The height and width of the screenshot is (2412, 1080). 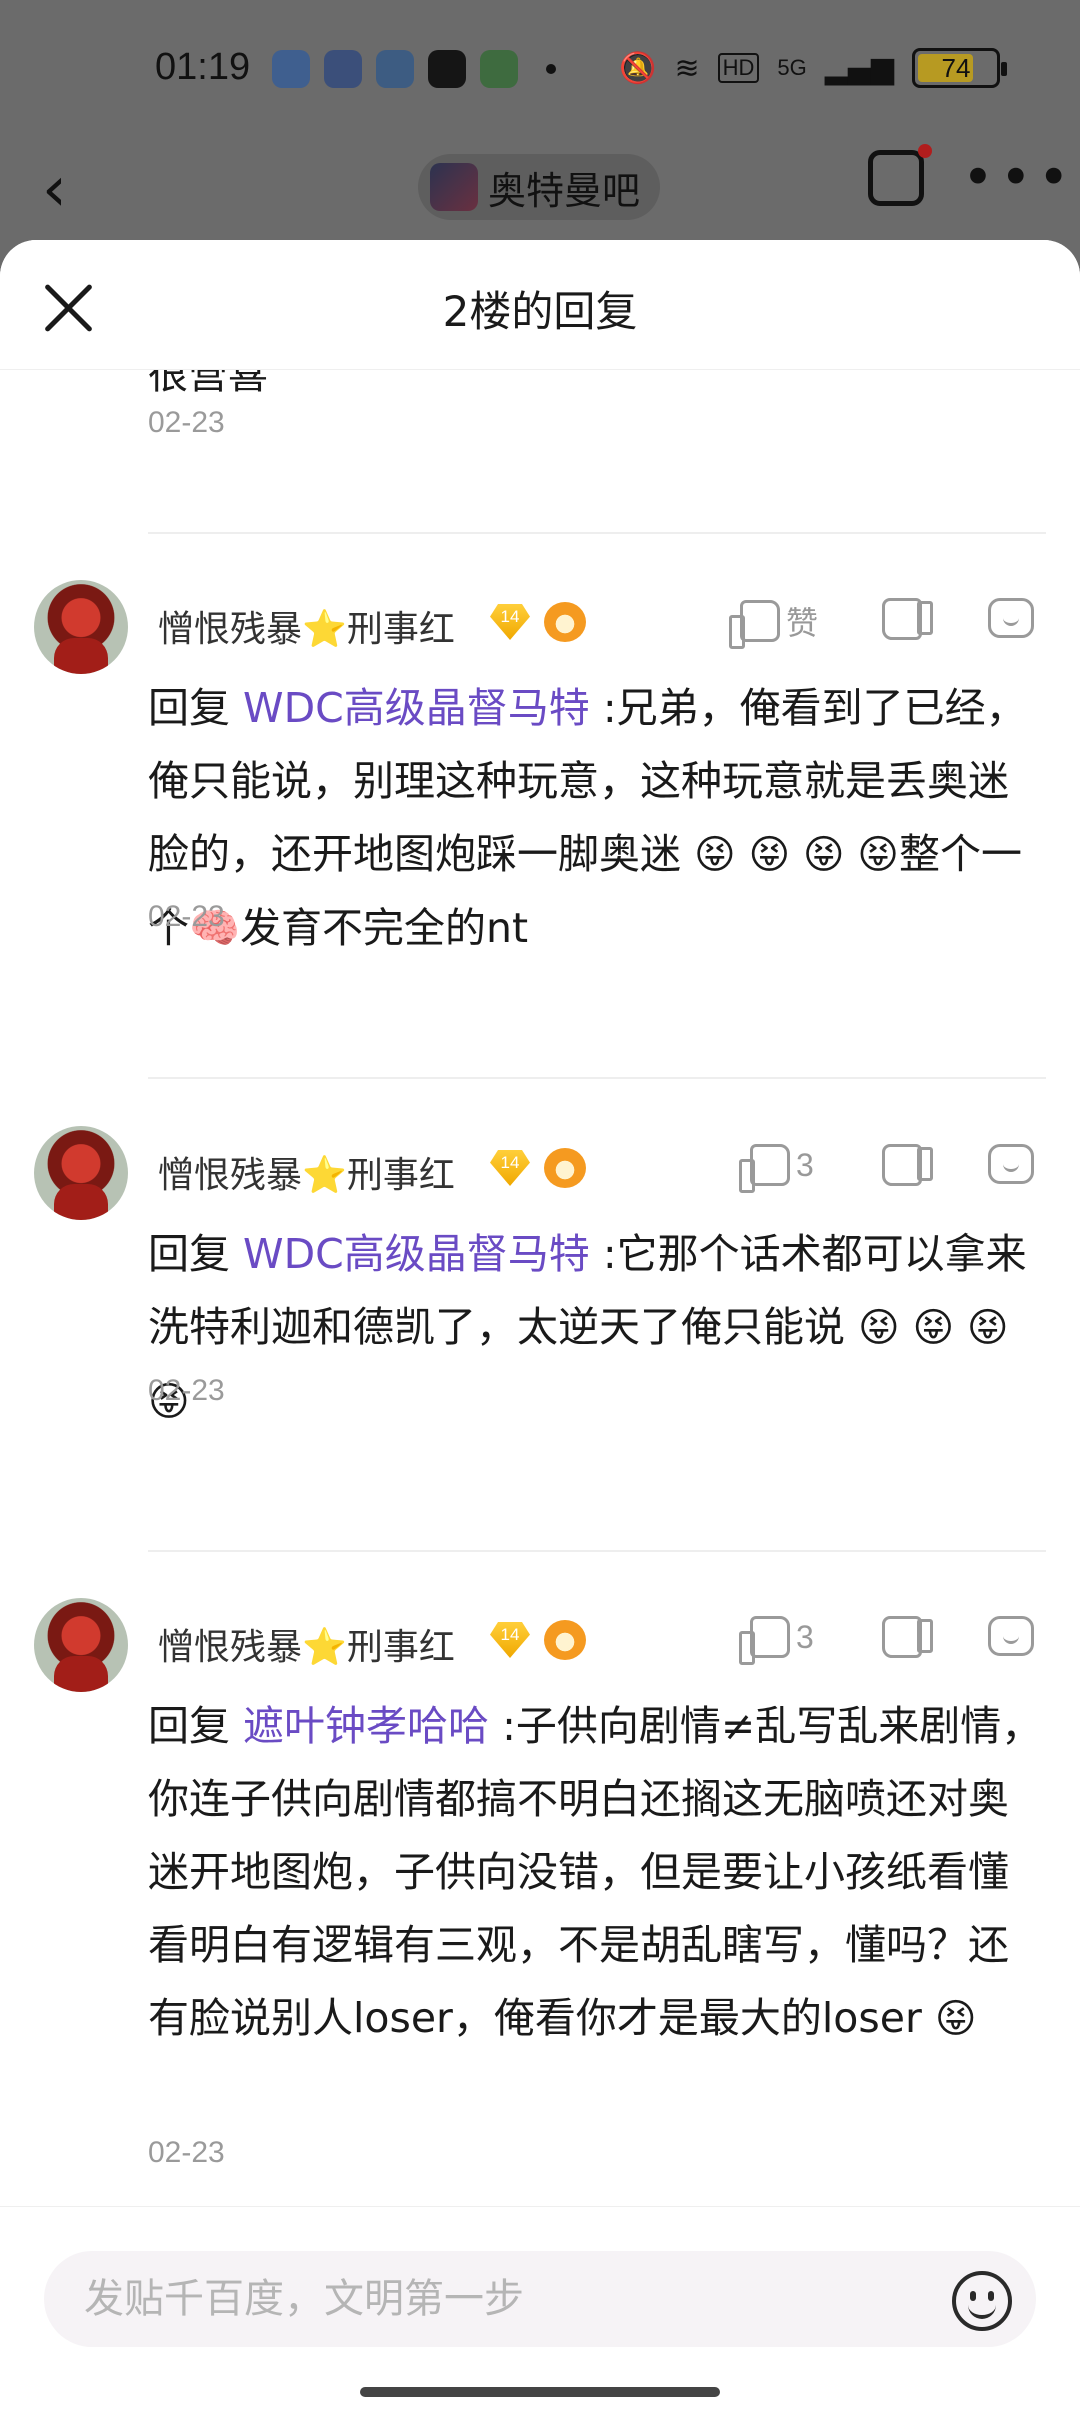 I want to click on signal-5g-icon: 5G, so click(x=792, y=67).